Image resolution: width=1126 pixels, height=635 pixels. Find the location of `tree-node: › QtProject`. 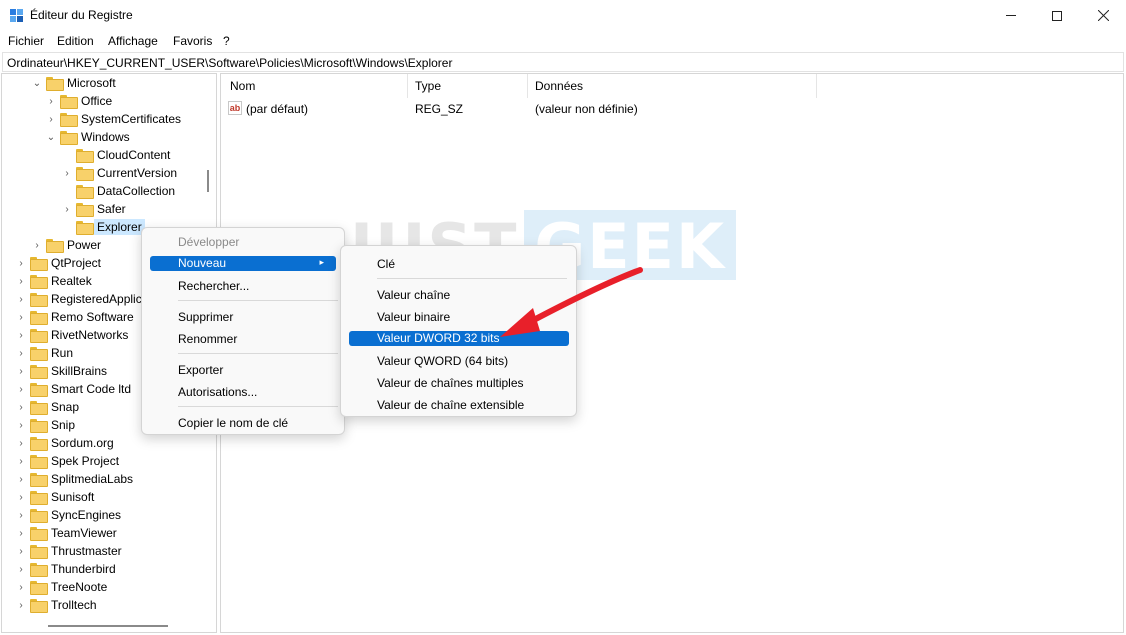

tree-node: › QtProject is located at coordinates (58, 263).